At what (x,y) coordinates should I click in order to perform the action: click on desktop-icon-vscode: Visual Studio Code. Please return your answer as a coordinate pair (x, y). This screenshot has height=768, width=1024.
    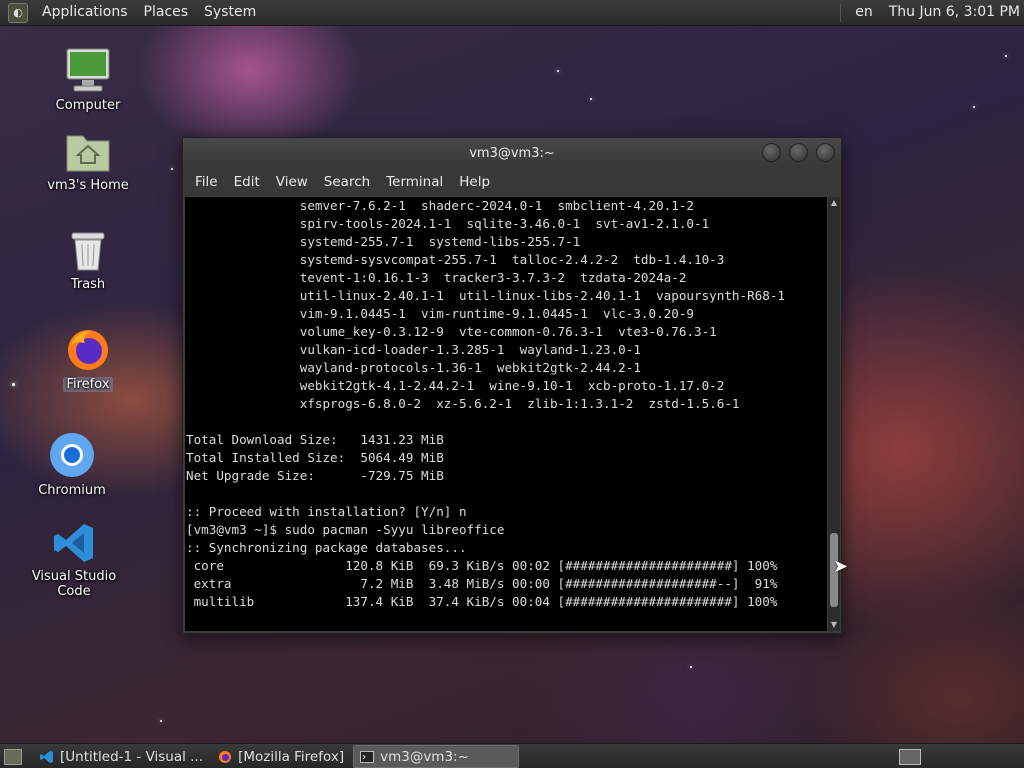
    Looking at the image, I should click on (74, 560).